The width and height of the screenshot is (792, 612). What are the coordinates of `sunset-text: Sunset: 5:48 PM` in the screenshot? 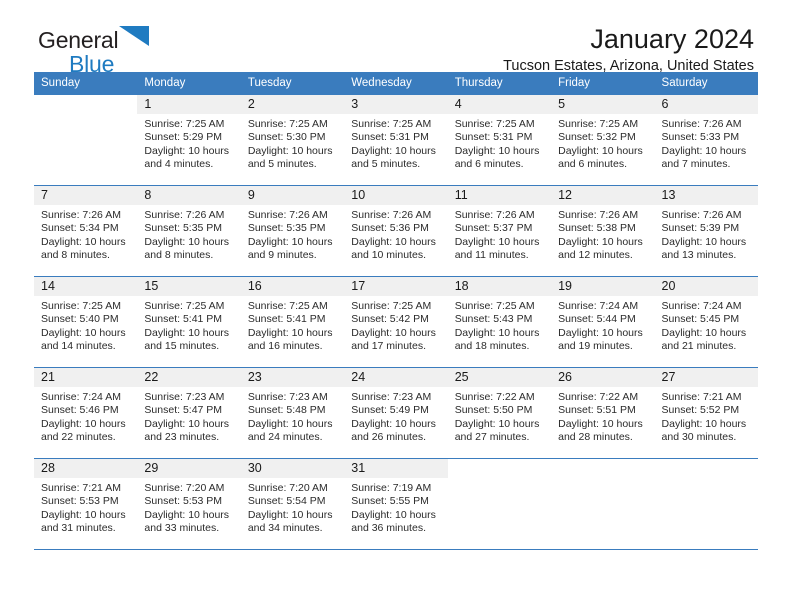 It's located at (286, 410).